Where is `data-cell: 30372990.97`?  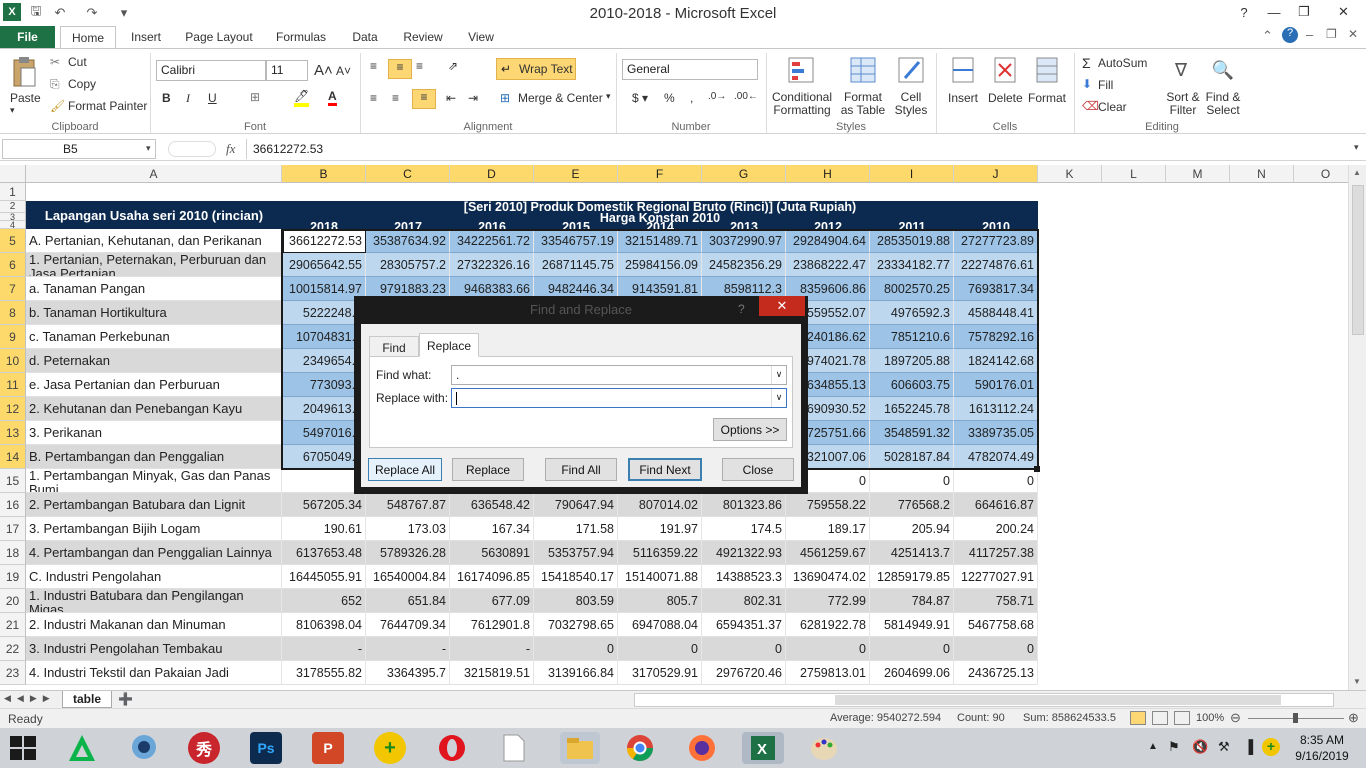 data-cell: 30372990.97 is located at coordinates (744, 241).